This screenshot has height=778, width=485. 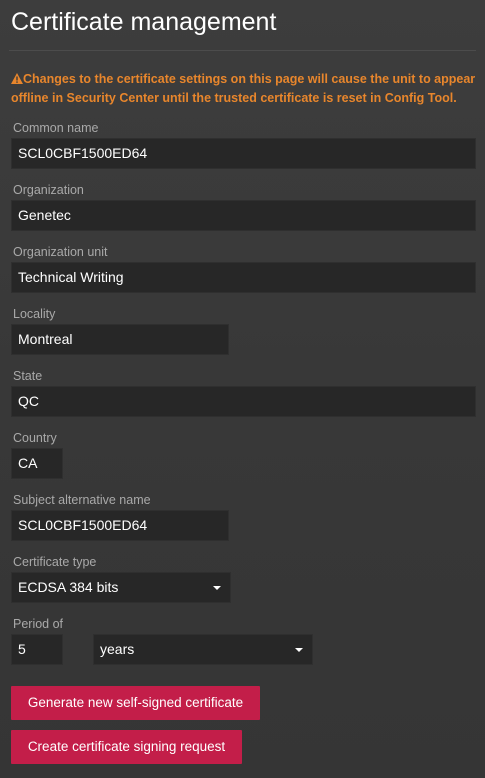 What do you see at coordinates (117, 649) in the screenshot?
I see `period-unit-value: years` at bounding box center [117, 649].